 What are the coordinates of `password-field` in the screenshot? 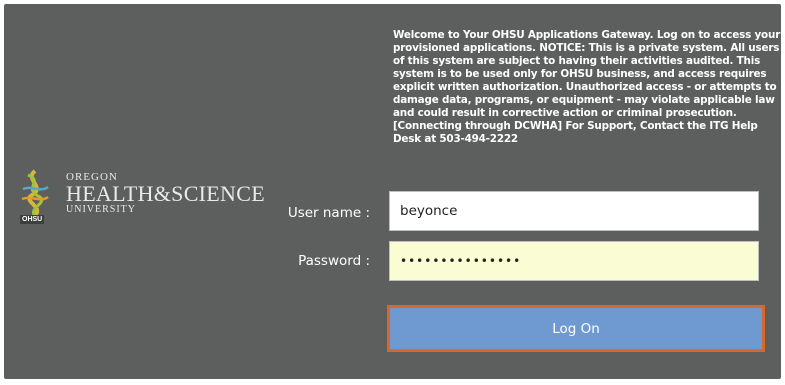 It's located at (574, 261).